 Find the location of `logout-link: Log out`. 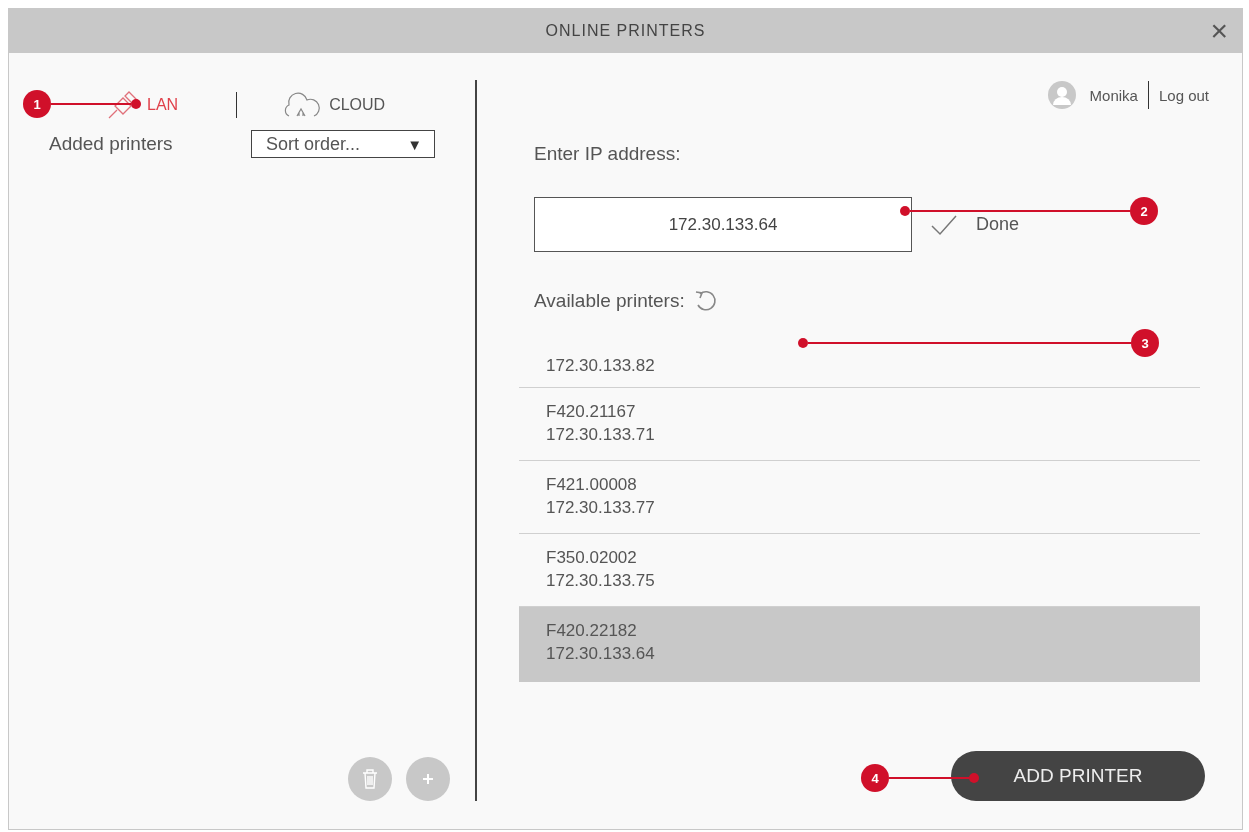

logout-link: Log out is located at coordinates (1183, 95).